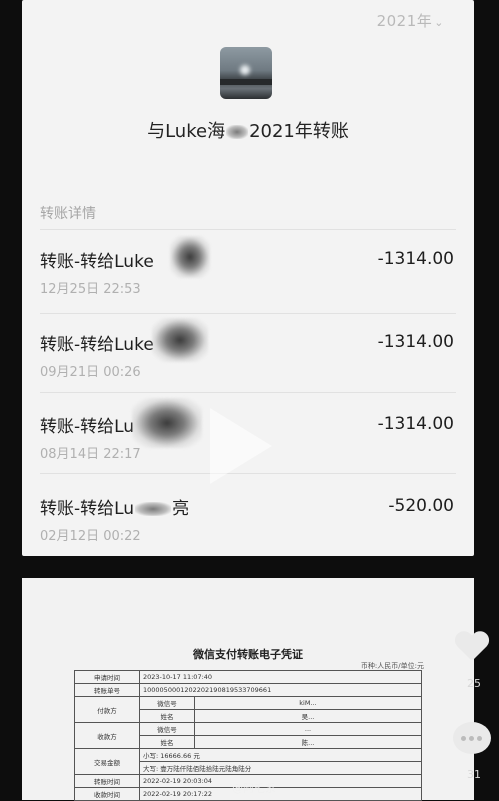 The image size is (499, 801). Describe the element at coordinates (474, 774) in the screenshot. I see `comment-count: 31` at that location.